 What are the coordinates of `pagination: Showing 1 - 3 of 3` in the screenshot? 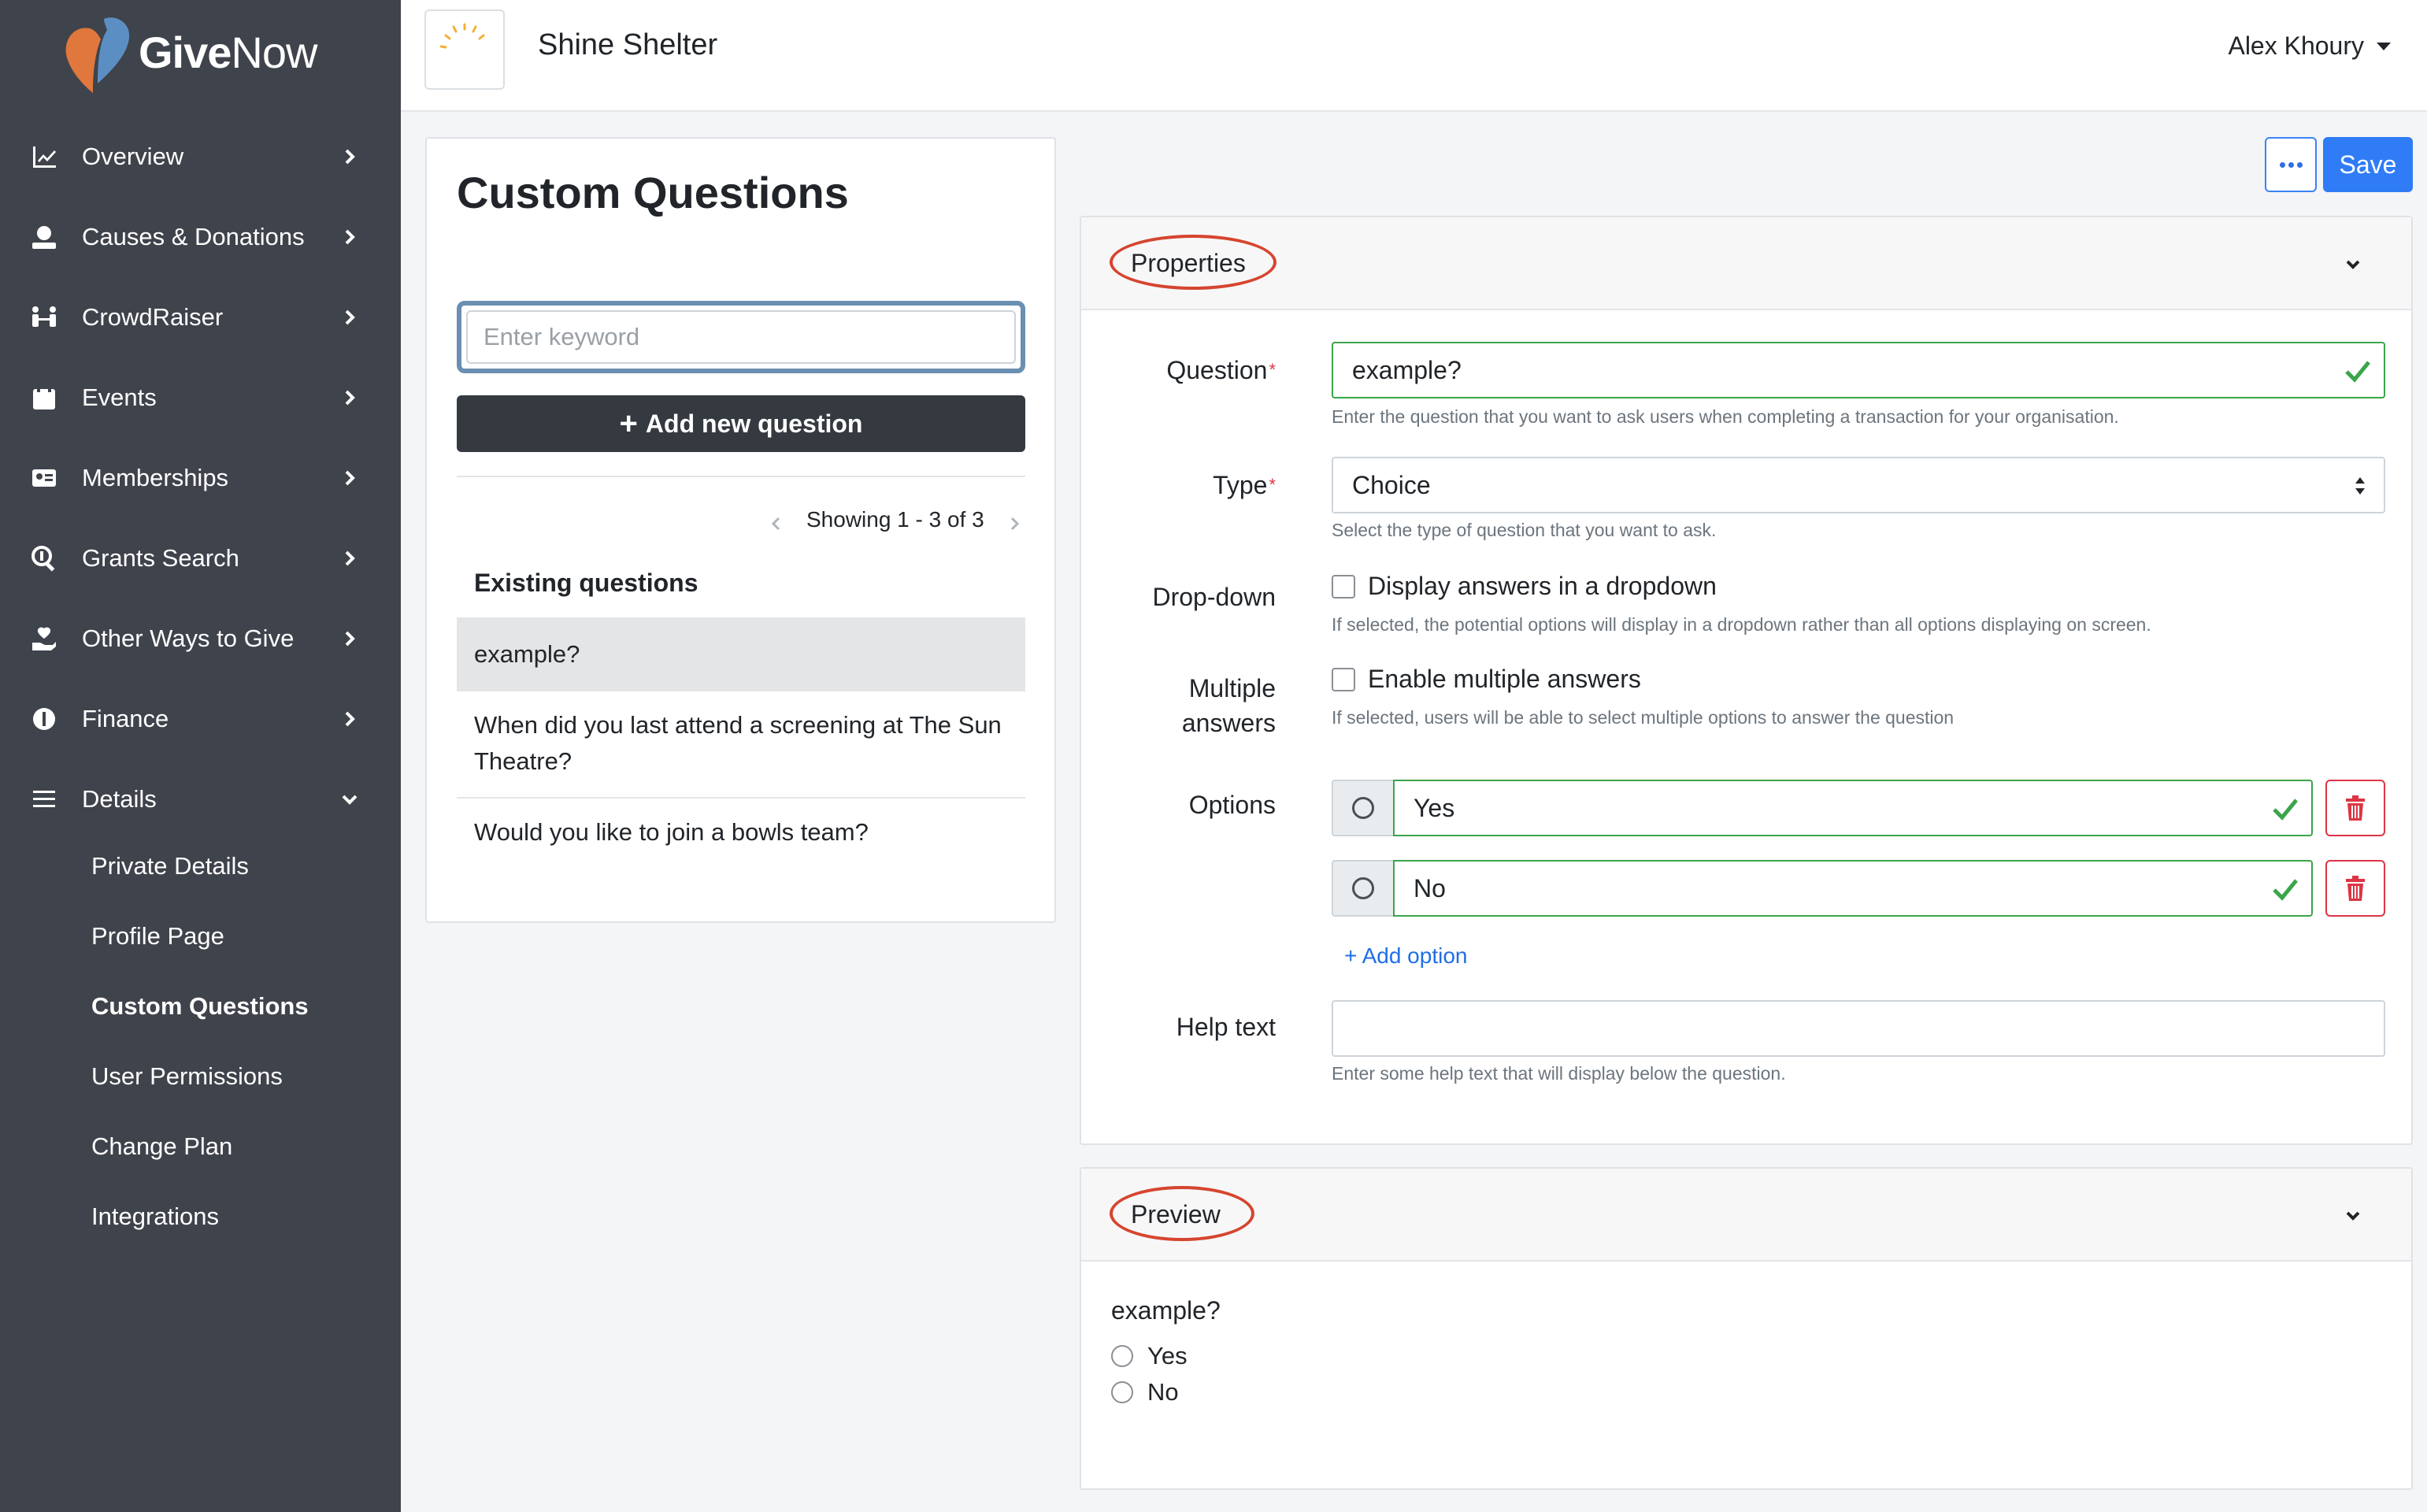 It's located at (895, 519).